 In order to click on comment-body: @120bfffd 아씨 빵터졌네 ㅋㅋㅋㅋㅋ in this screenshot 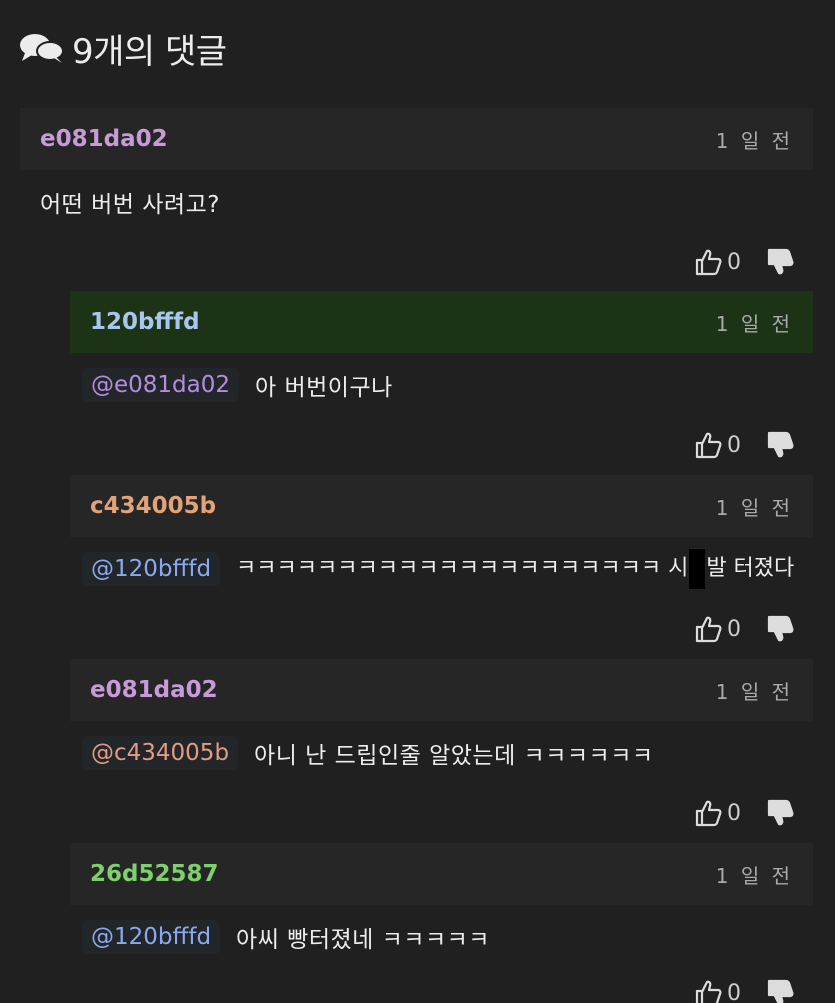, I will do `click(441, 937)`.